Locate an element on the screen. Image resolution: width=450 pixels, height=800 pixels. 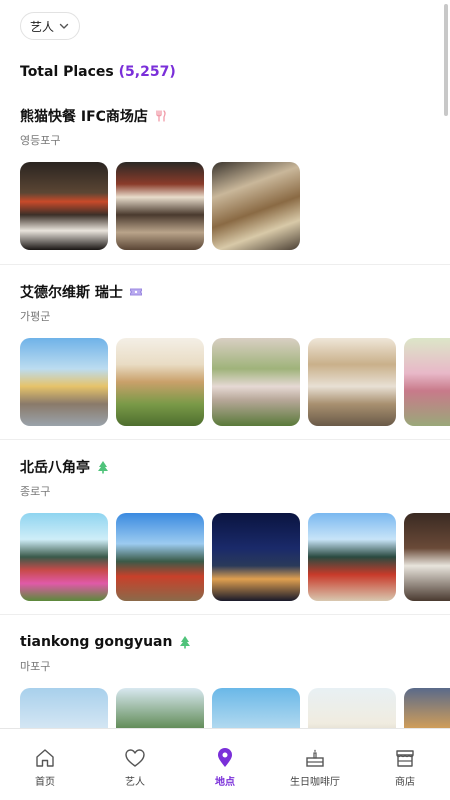
place-name: 北岳八角亭 is located at coordinates (55, 468).